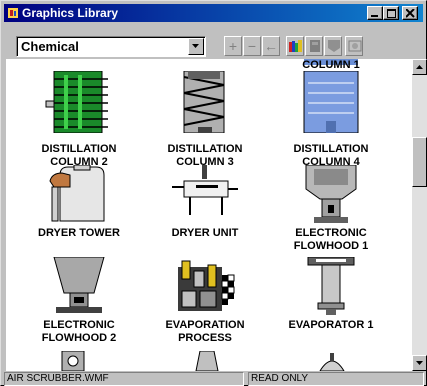 This screenshot has width=427, height=386. Describe the element at coordinates (79, 286) in the screenshot. I see `electronic-flowhood-2-image` at that location.